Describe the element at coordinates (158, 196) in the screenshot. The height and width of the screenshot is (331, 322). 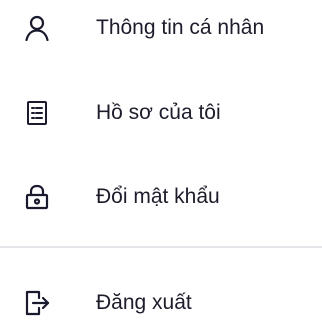
I see `menu-item-label: Đổi mật khẩu` at that location.